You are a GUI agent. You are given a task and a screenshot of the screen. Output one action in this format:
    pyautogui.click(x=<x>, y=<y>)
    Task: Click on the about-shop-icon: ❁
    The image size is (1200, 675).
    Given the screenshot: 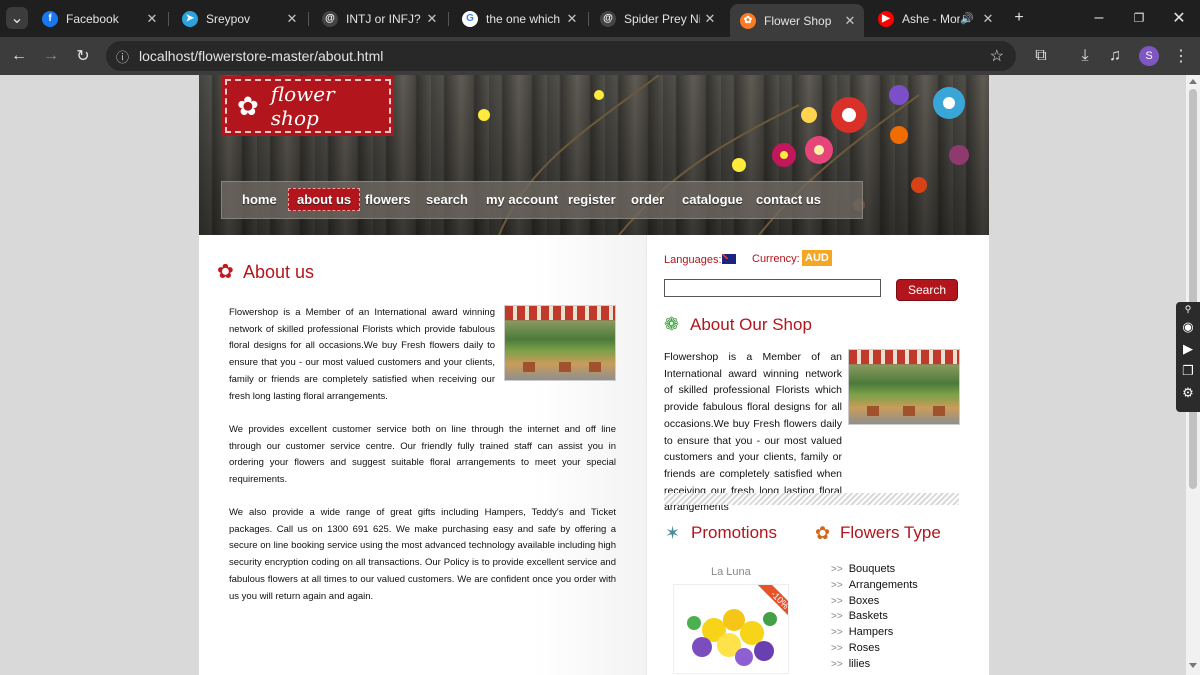 What is the action you would take?
    pyautogui.click(x=672, y=324)
    